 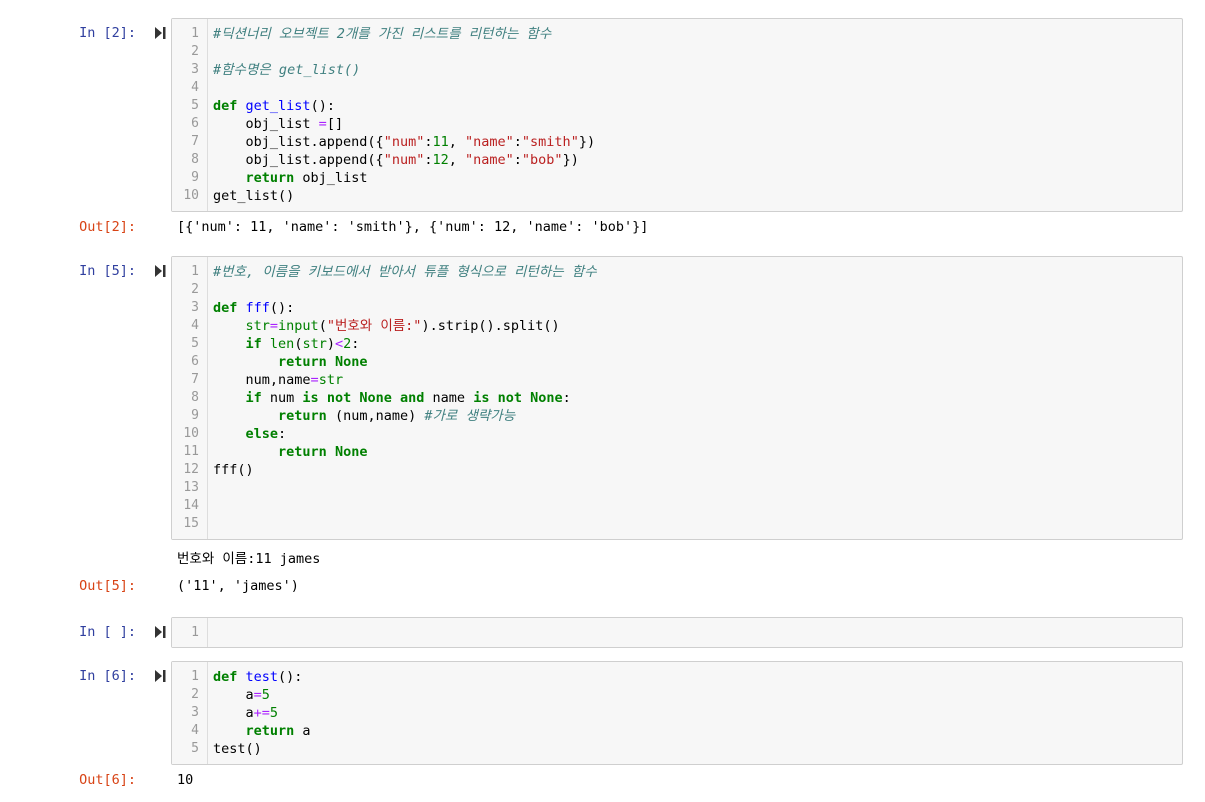 I want to click on code-line: return a, so click(x=262, y=731).